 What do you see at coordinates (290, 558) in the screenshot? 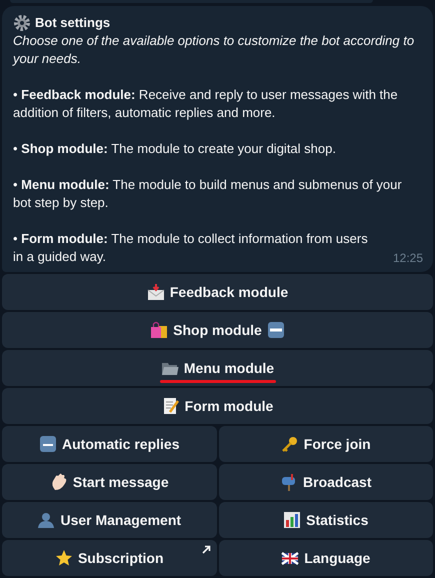
I see `flag-icon` at bounding box center [290, 558].